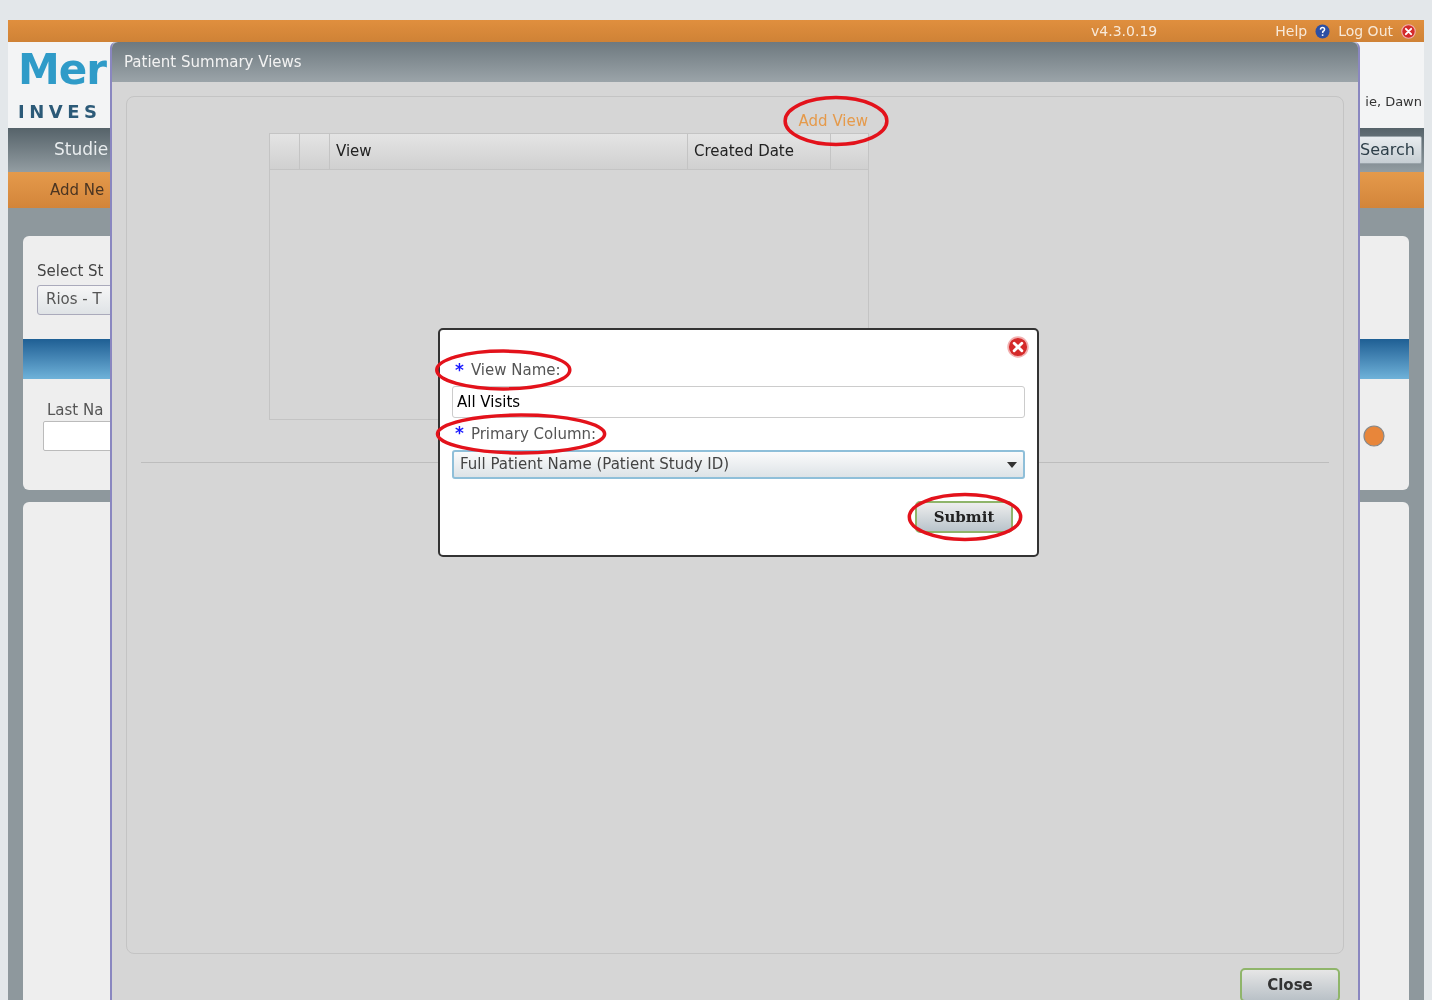 The height and width of the screenshot is (1000, 1432). What do you see at coordinates (60, 112) in the screenshot?
I see `logo-tagline: INVES` at bounding box center [60, 112].